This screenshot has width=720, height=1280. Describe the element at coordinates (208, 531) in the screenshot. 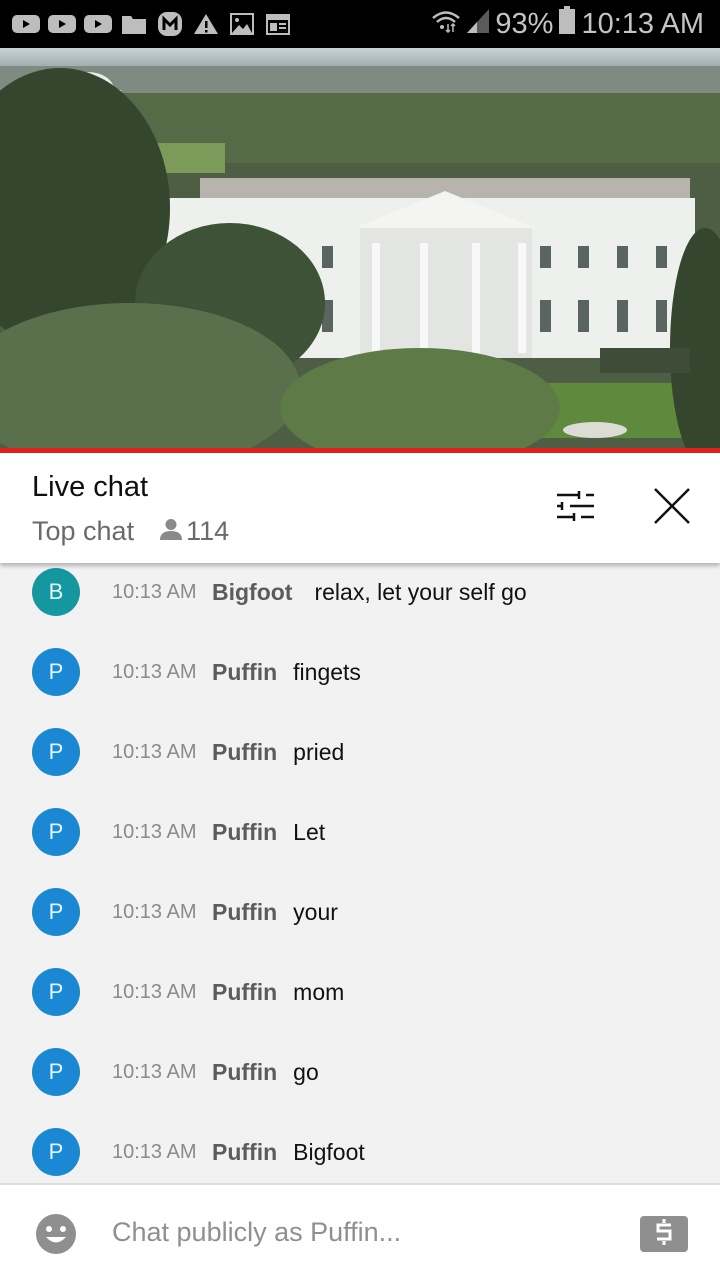

I see `viewer-count-value: 114` at that location.